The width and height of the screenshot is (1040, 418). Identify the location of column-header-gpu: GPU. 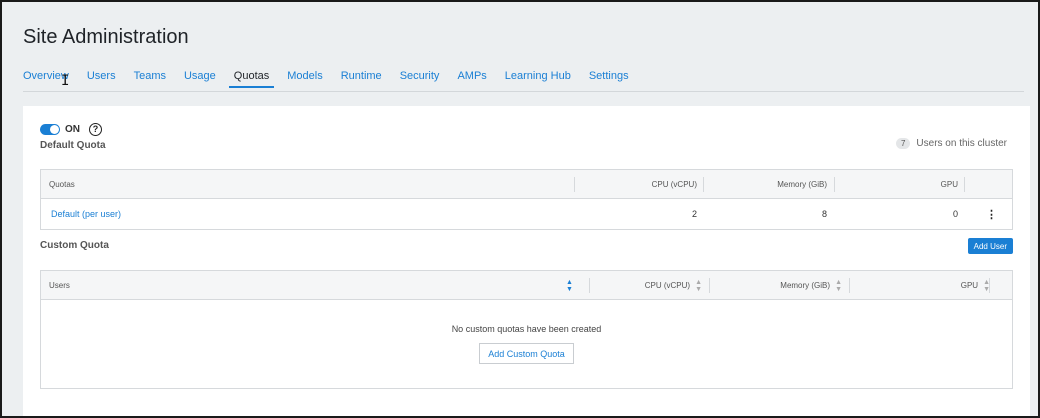
(949, 184).